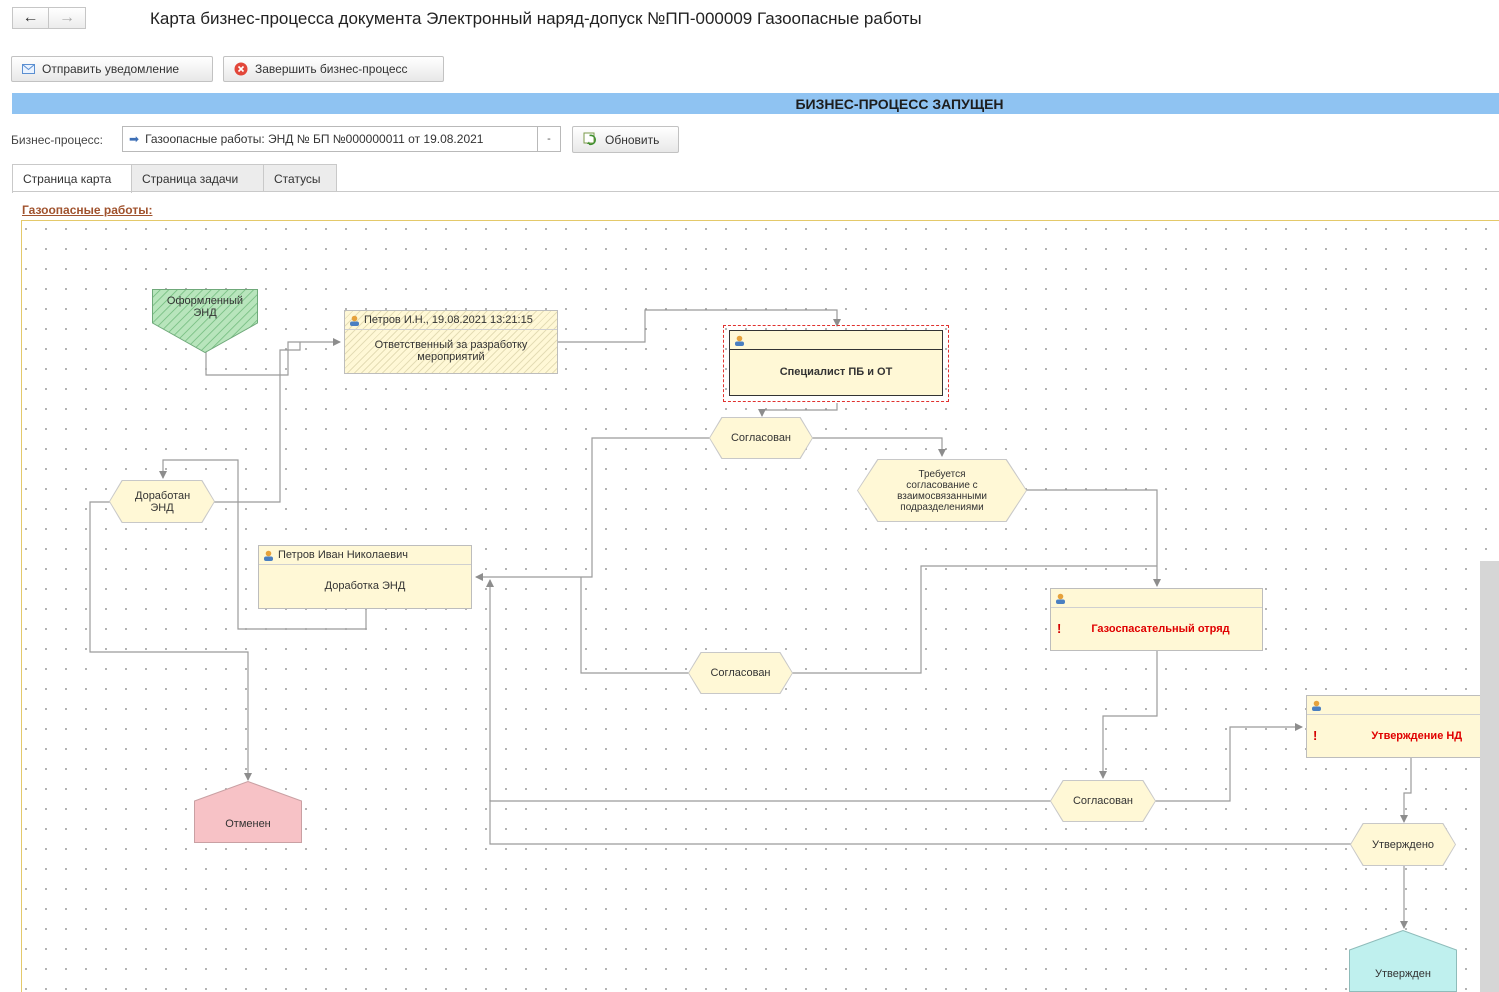  I want to click on condition-agreed-2-label: Согласован, so click(740, 673).